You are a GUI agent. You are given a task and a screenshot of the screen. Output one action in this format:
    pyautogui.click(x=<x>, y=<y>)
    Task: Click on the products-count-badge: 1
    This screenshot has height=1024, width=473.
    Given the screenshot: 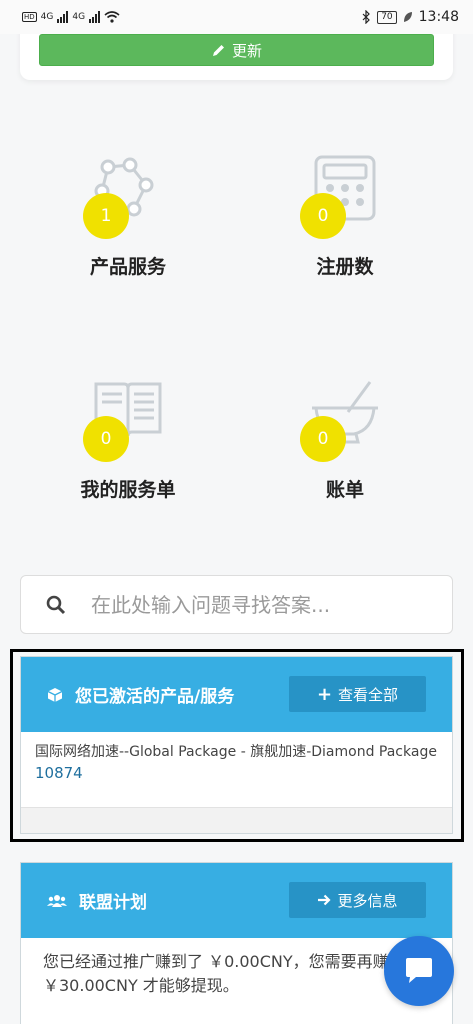 What is the action you would take?
    pyautogui.click(x=106, y=216)
    